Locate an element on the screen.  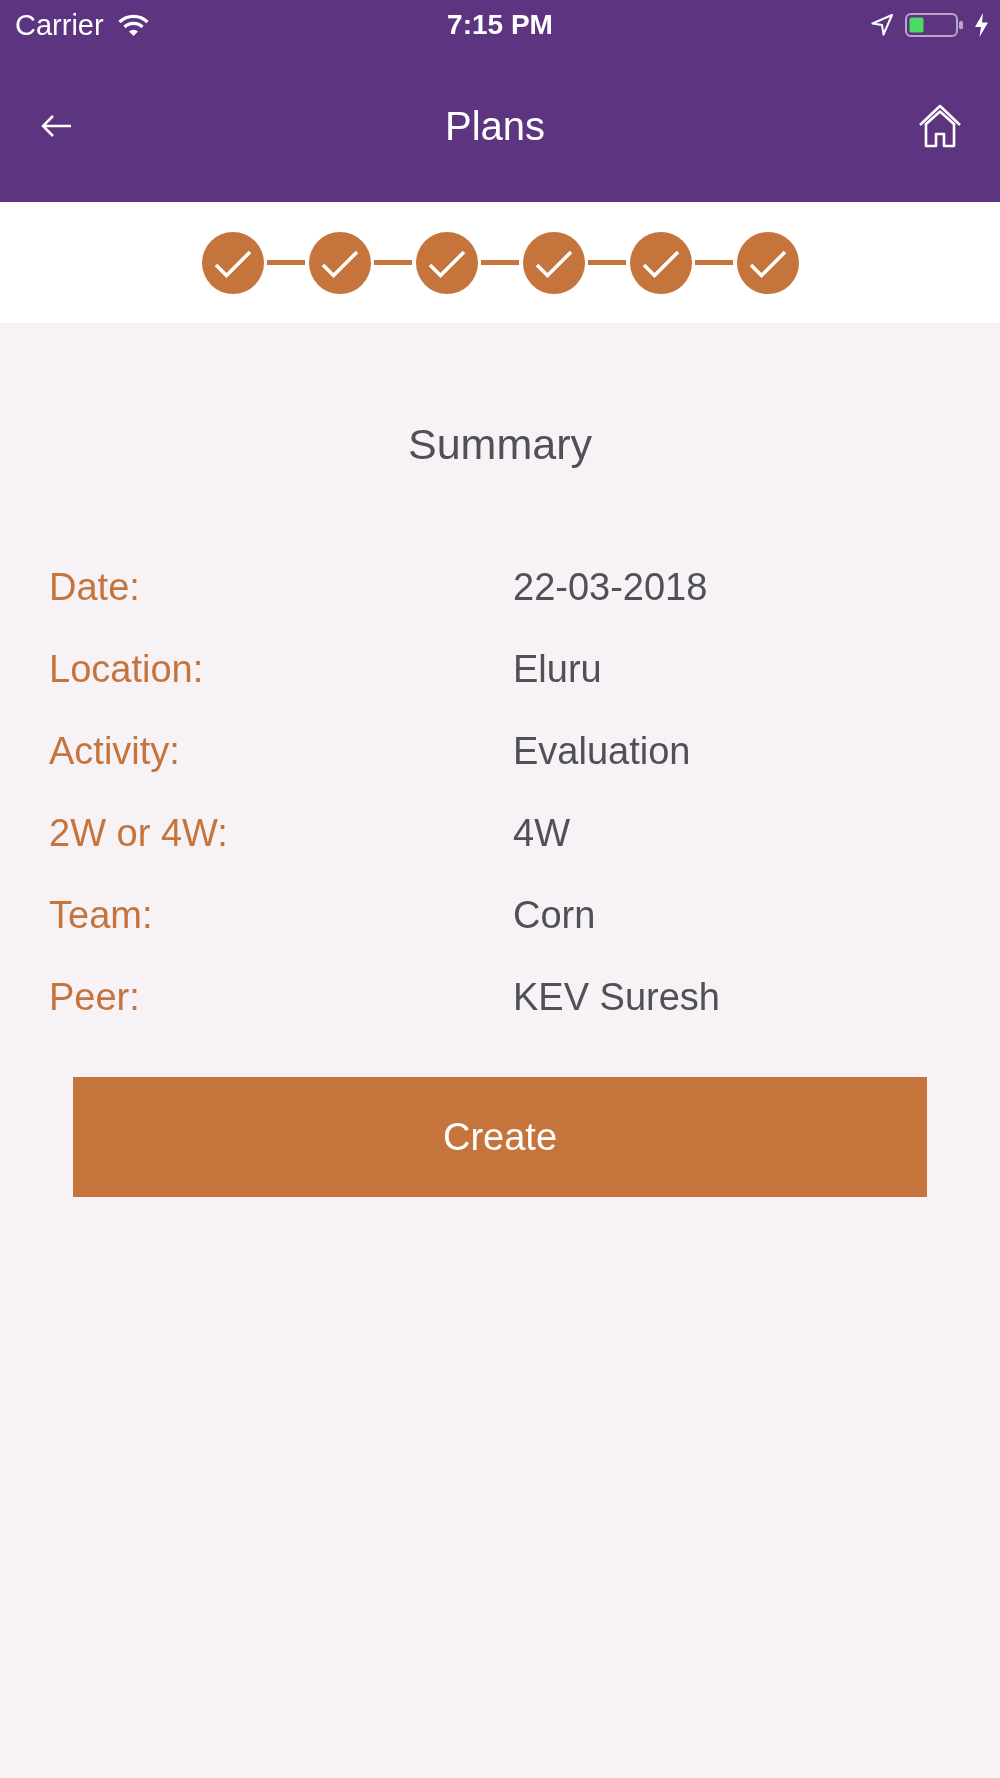
field-label: Team: is located at coordinates (101, 915).